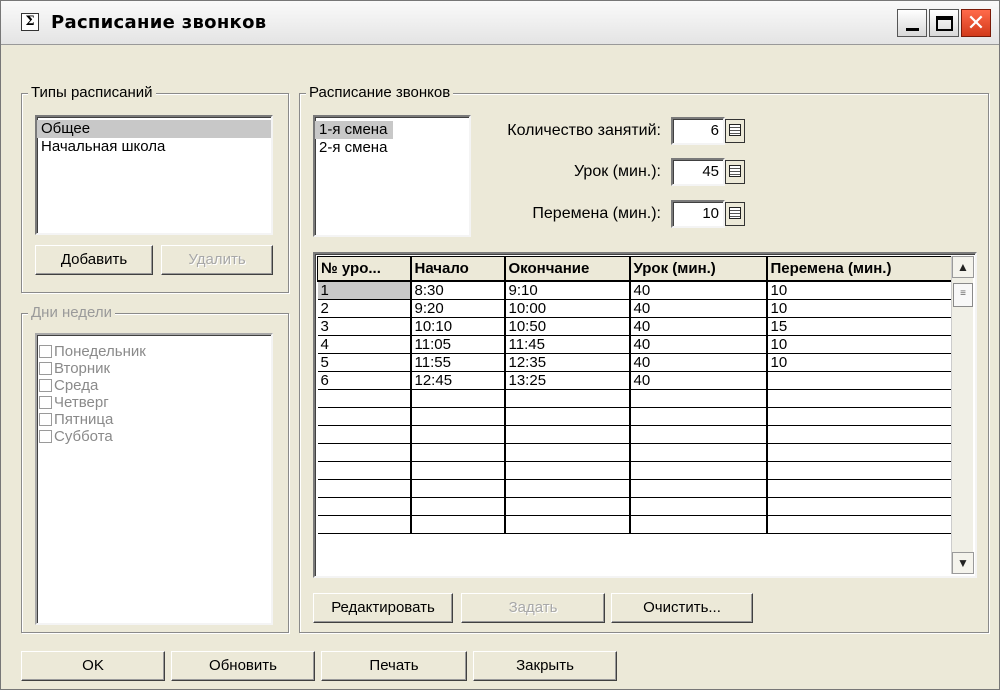  Describe the element at coordinates (364, 308) in the screenshot. I see `cell-lesson-number: 2` at that location.